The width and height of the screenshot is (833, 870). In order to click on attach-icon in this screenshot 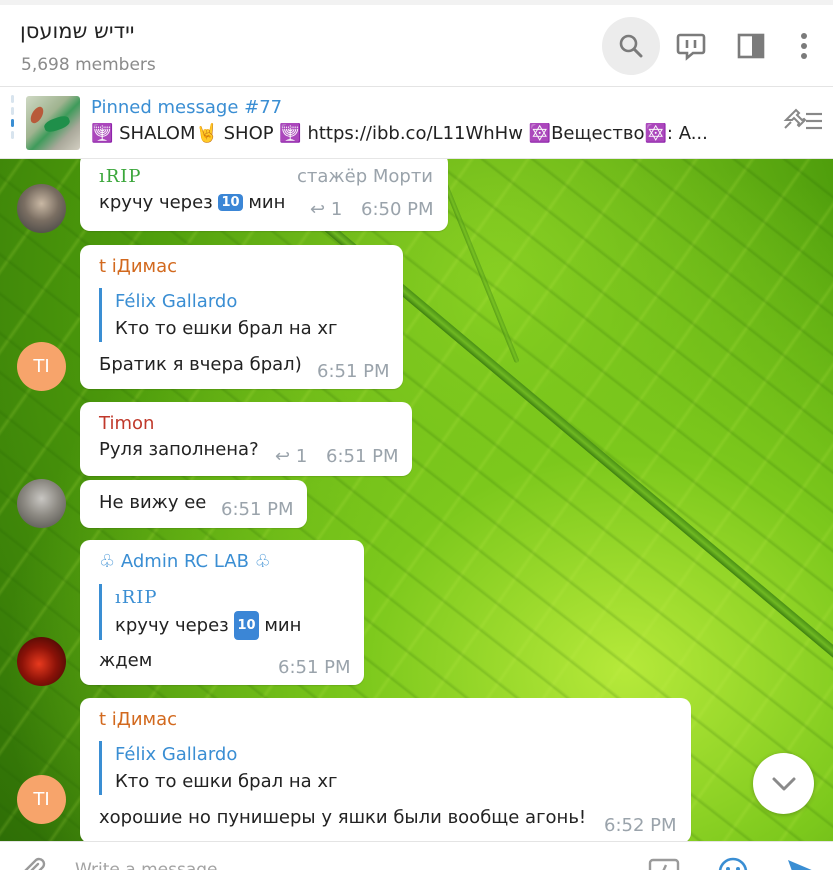, I will do `click(33, 863)`.